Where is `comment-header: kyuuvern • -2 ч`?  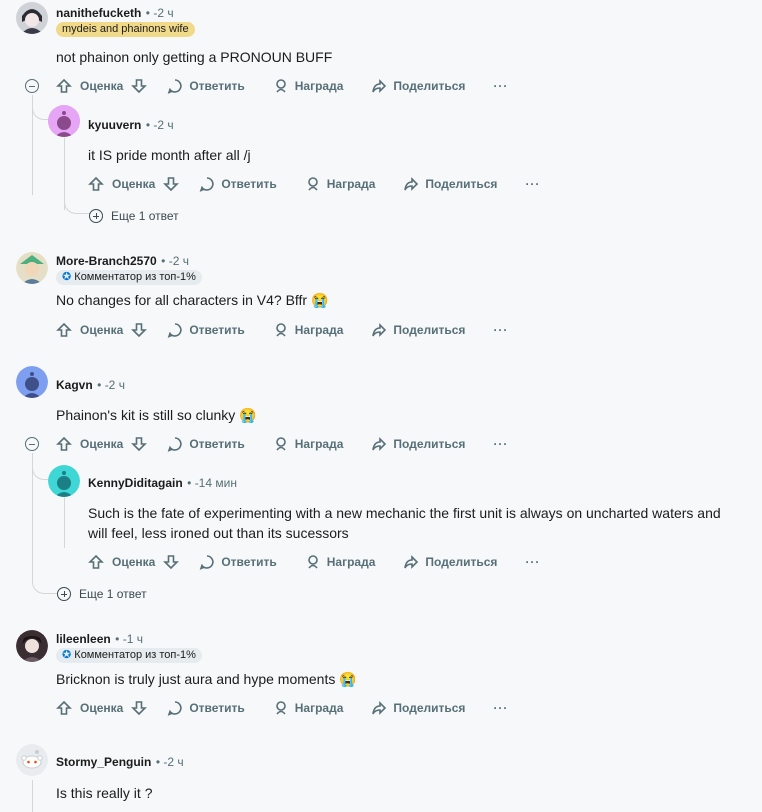
comment-header: kyuuvern • -2 ч is located at coordinates (131, 125).